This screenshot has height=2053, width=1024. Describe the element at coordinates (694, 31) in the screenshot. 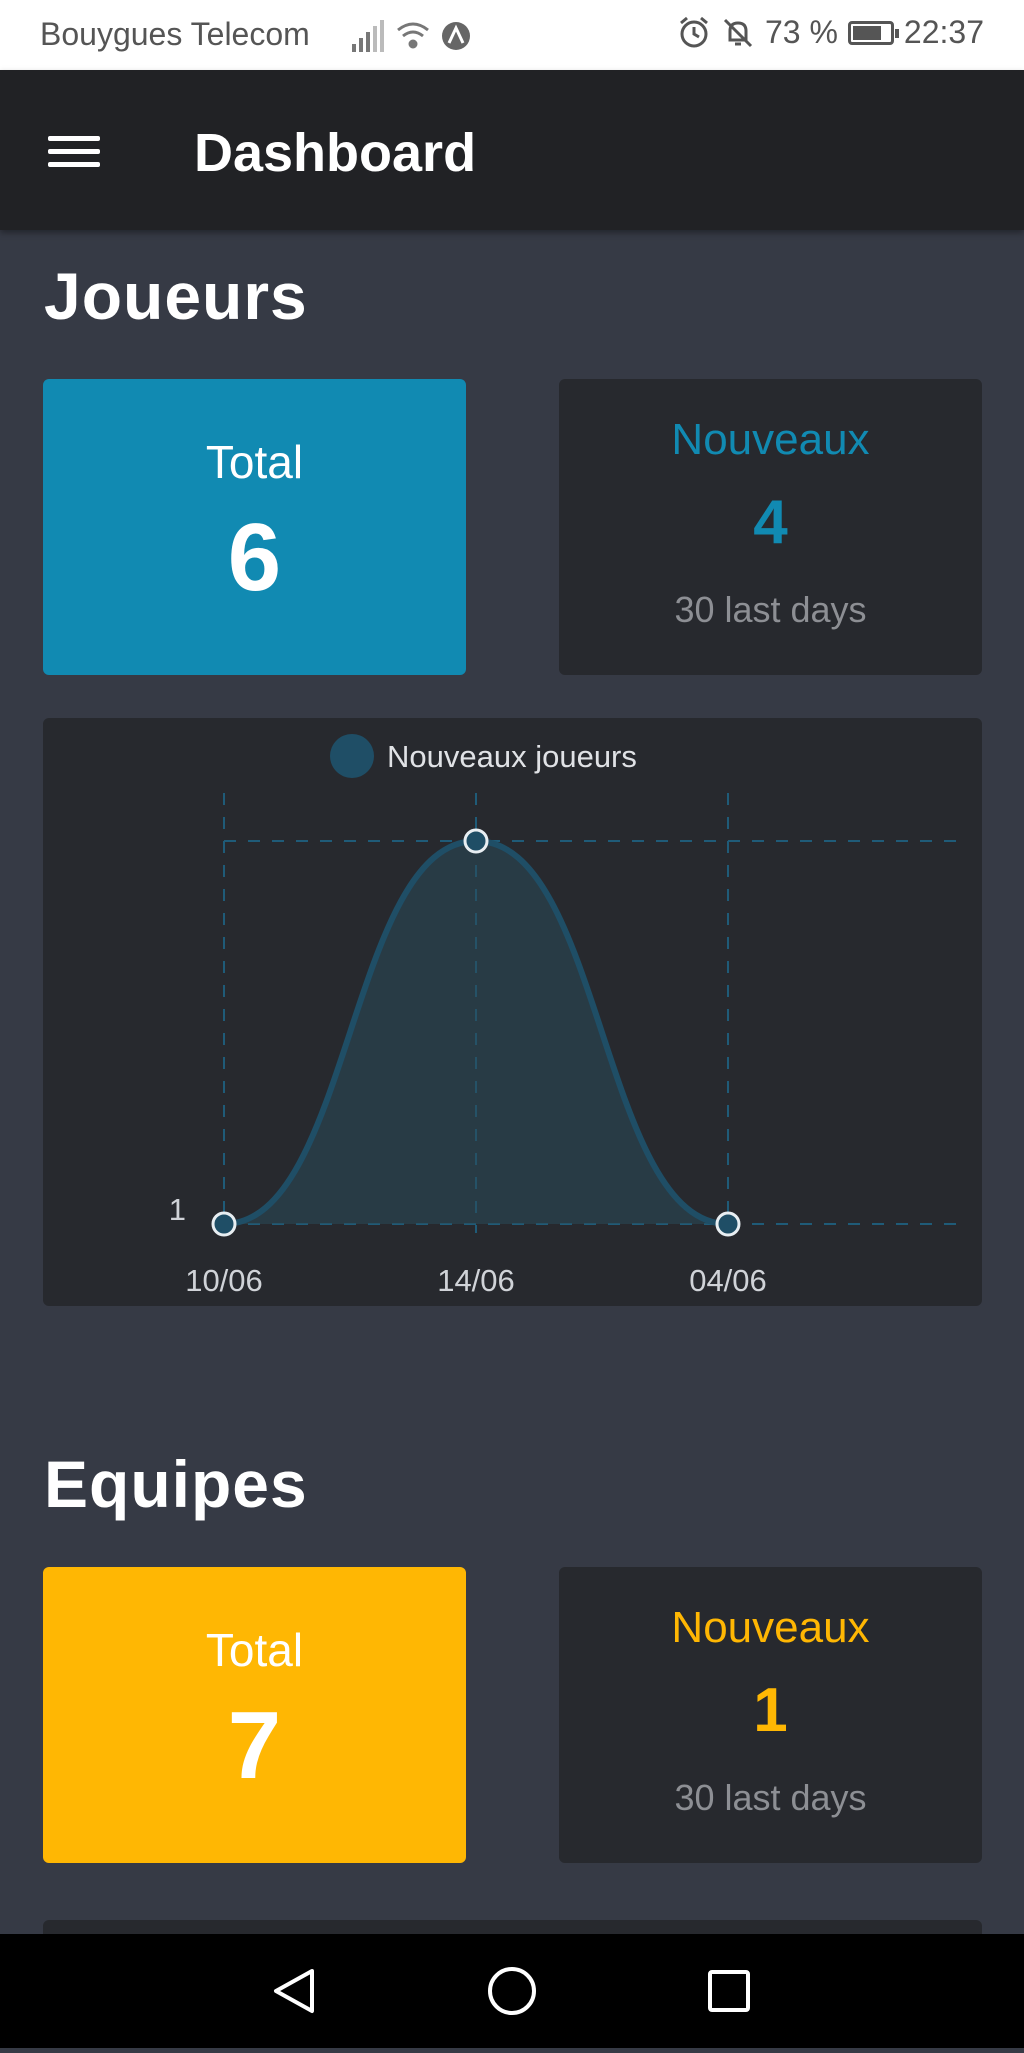

I see `alarm-icon` at that location.